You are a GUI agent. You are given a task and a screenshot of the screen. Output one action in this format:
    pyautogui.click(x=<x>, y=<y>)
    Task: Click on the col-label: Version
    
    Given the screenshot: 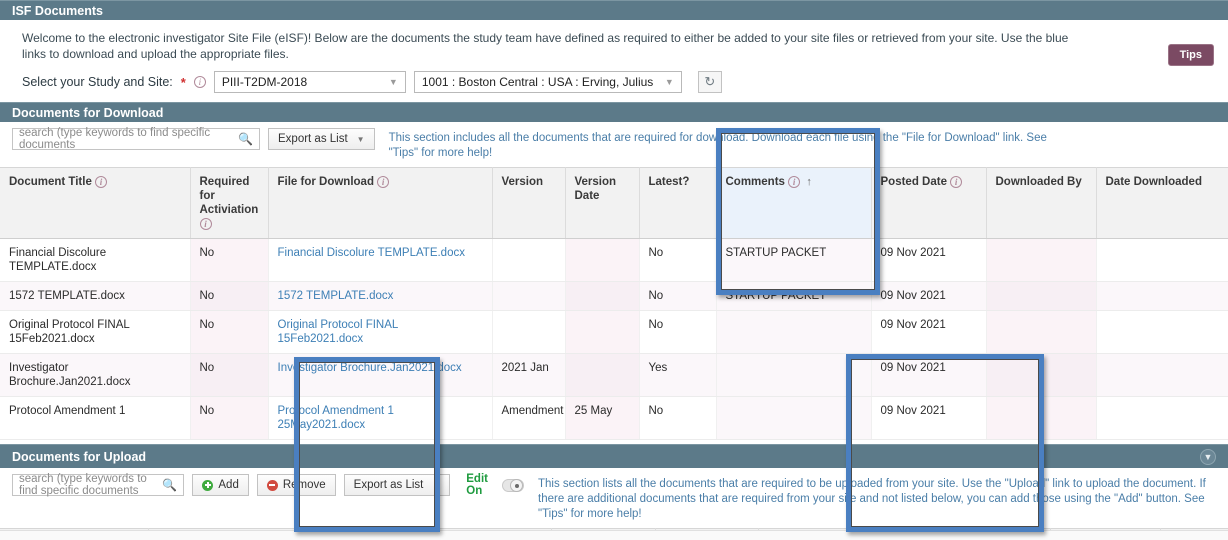 What is the action you would take?
    pyautogui.click(x=522, y=182)
    